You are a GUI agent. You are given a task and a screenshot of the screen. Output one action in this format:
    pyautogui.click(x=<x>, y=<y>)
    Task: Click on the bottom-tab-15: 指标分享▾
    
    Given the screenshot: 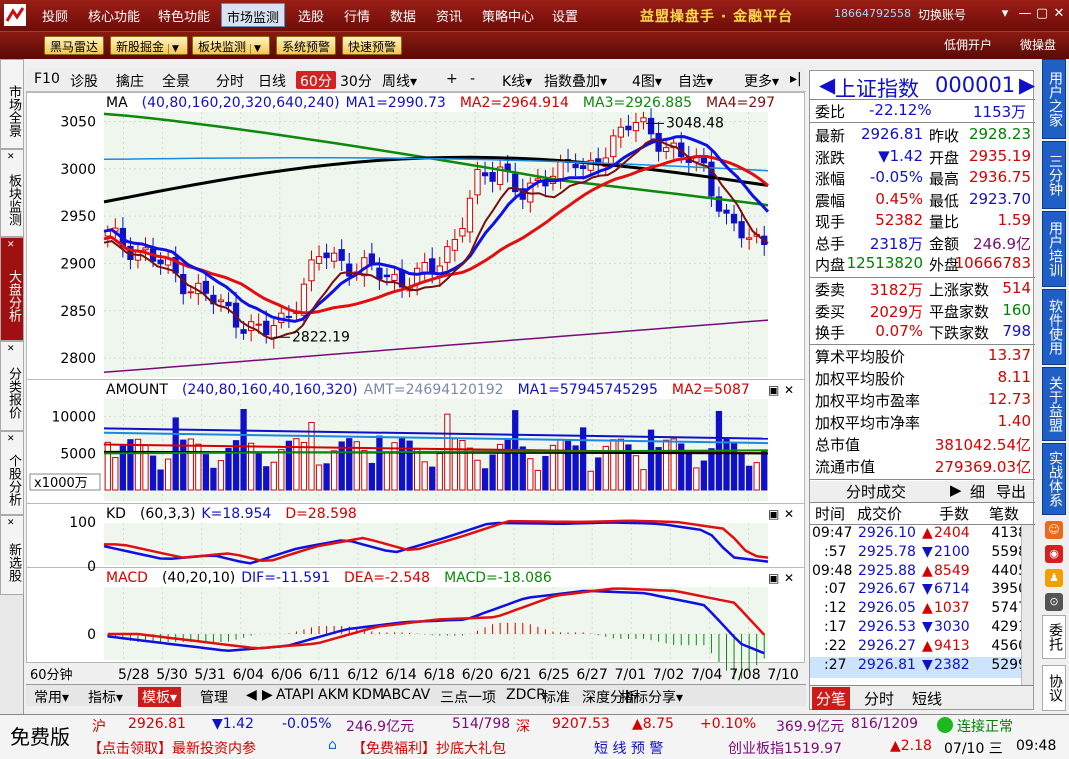 What is the action you would take?
    pyautogui.click(x=651, y=697)
    